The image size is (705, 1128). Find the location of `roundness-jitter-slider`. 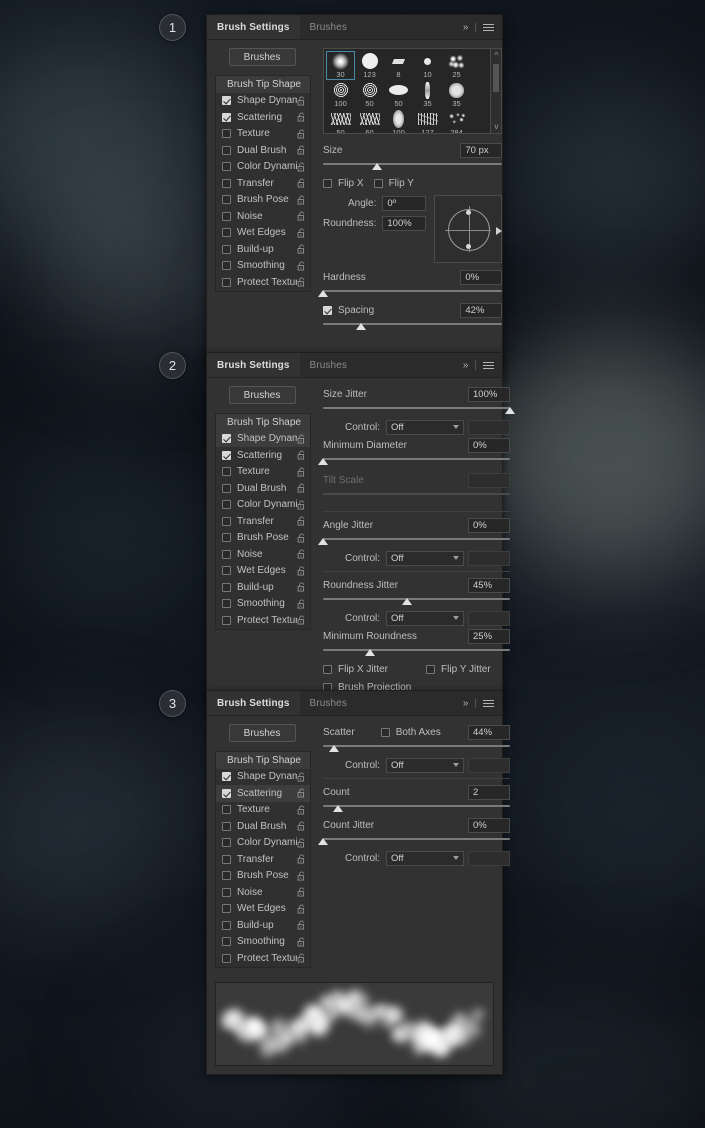

roundness-jitter-slider is located at coordinates (417, 600).